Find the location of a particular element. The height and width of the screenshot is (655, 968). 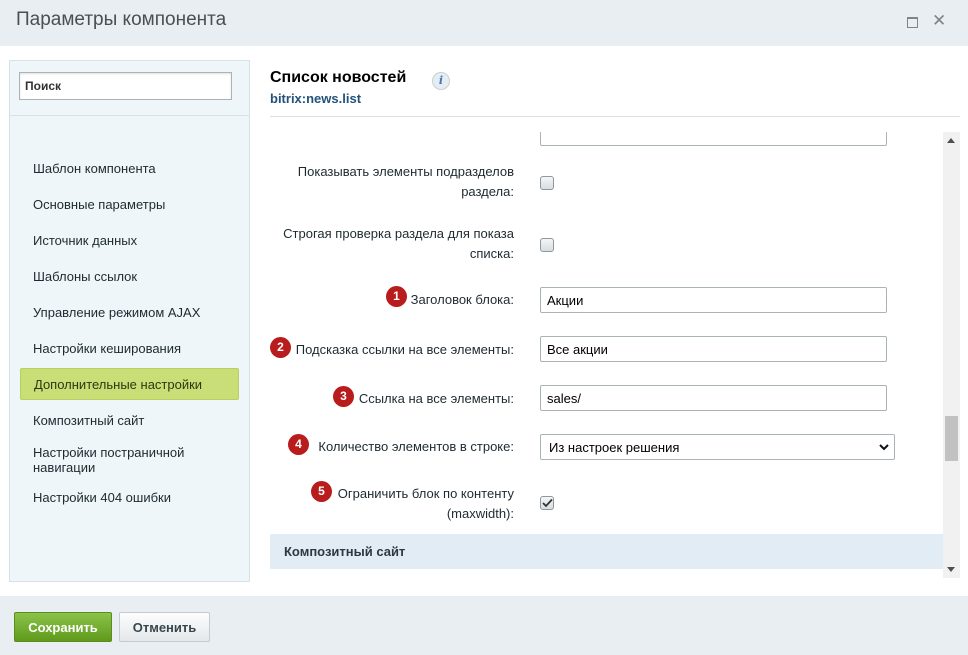

sidebar-item-pagination: Настройки постраничной навигации is located at coordinates (129, 460).